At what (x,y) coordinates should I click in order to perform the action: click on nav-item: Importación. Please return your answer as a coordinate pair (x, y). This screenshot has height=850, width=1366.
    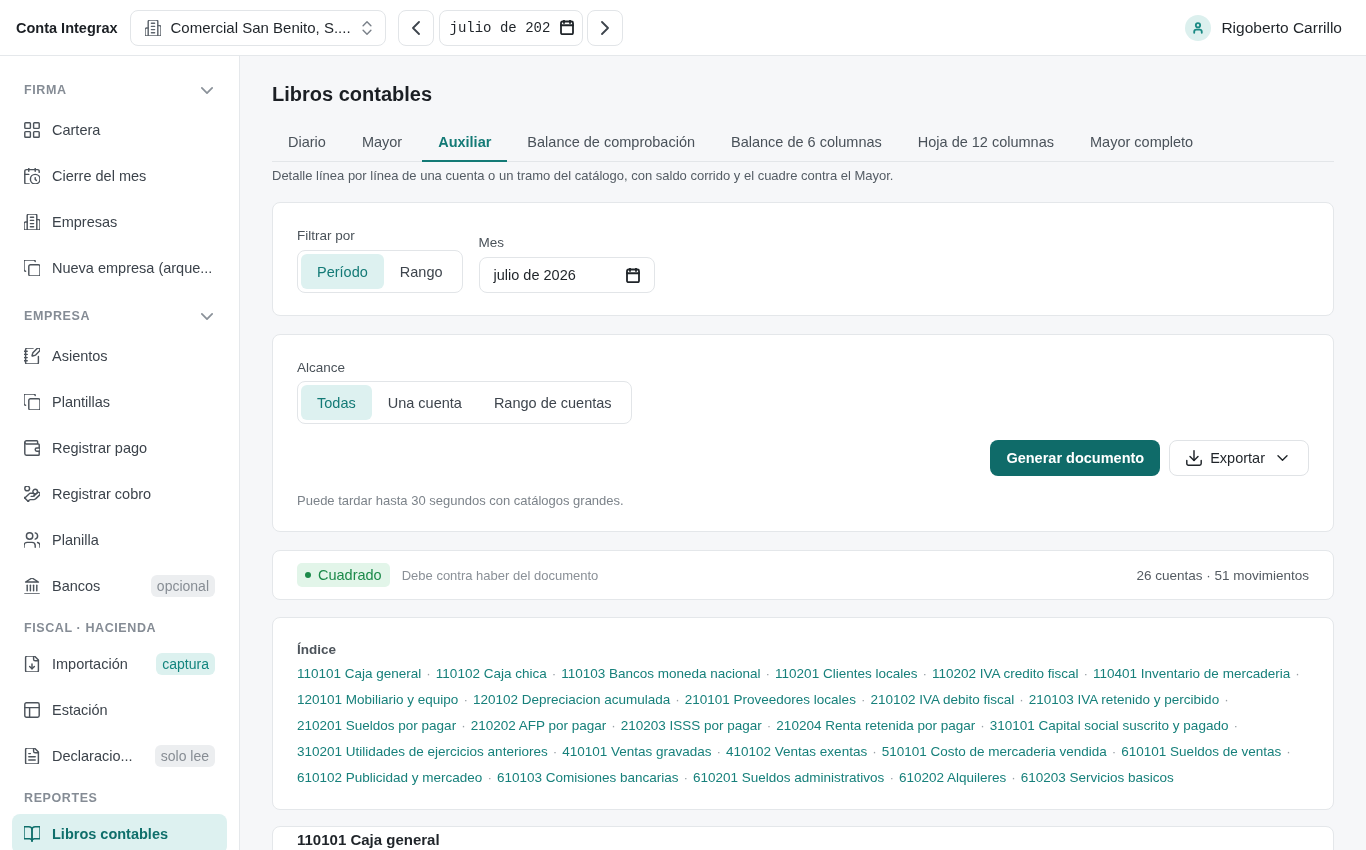
    Looking at the image, I should click on (84, 664).